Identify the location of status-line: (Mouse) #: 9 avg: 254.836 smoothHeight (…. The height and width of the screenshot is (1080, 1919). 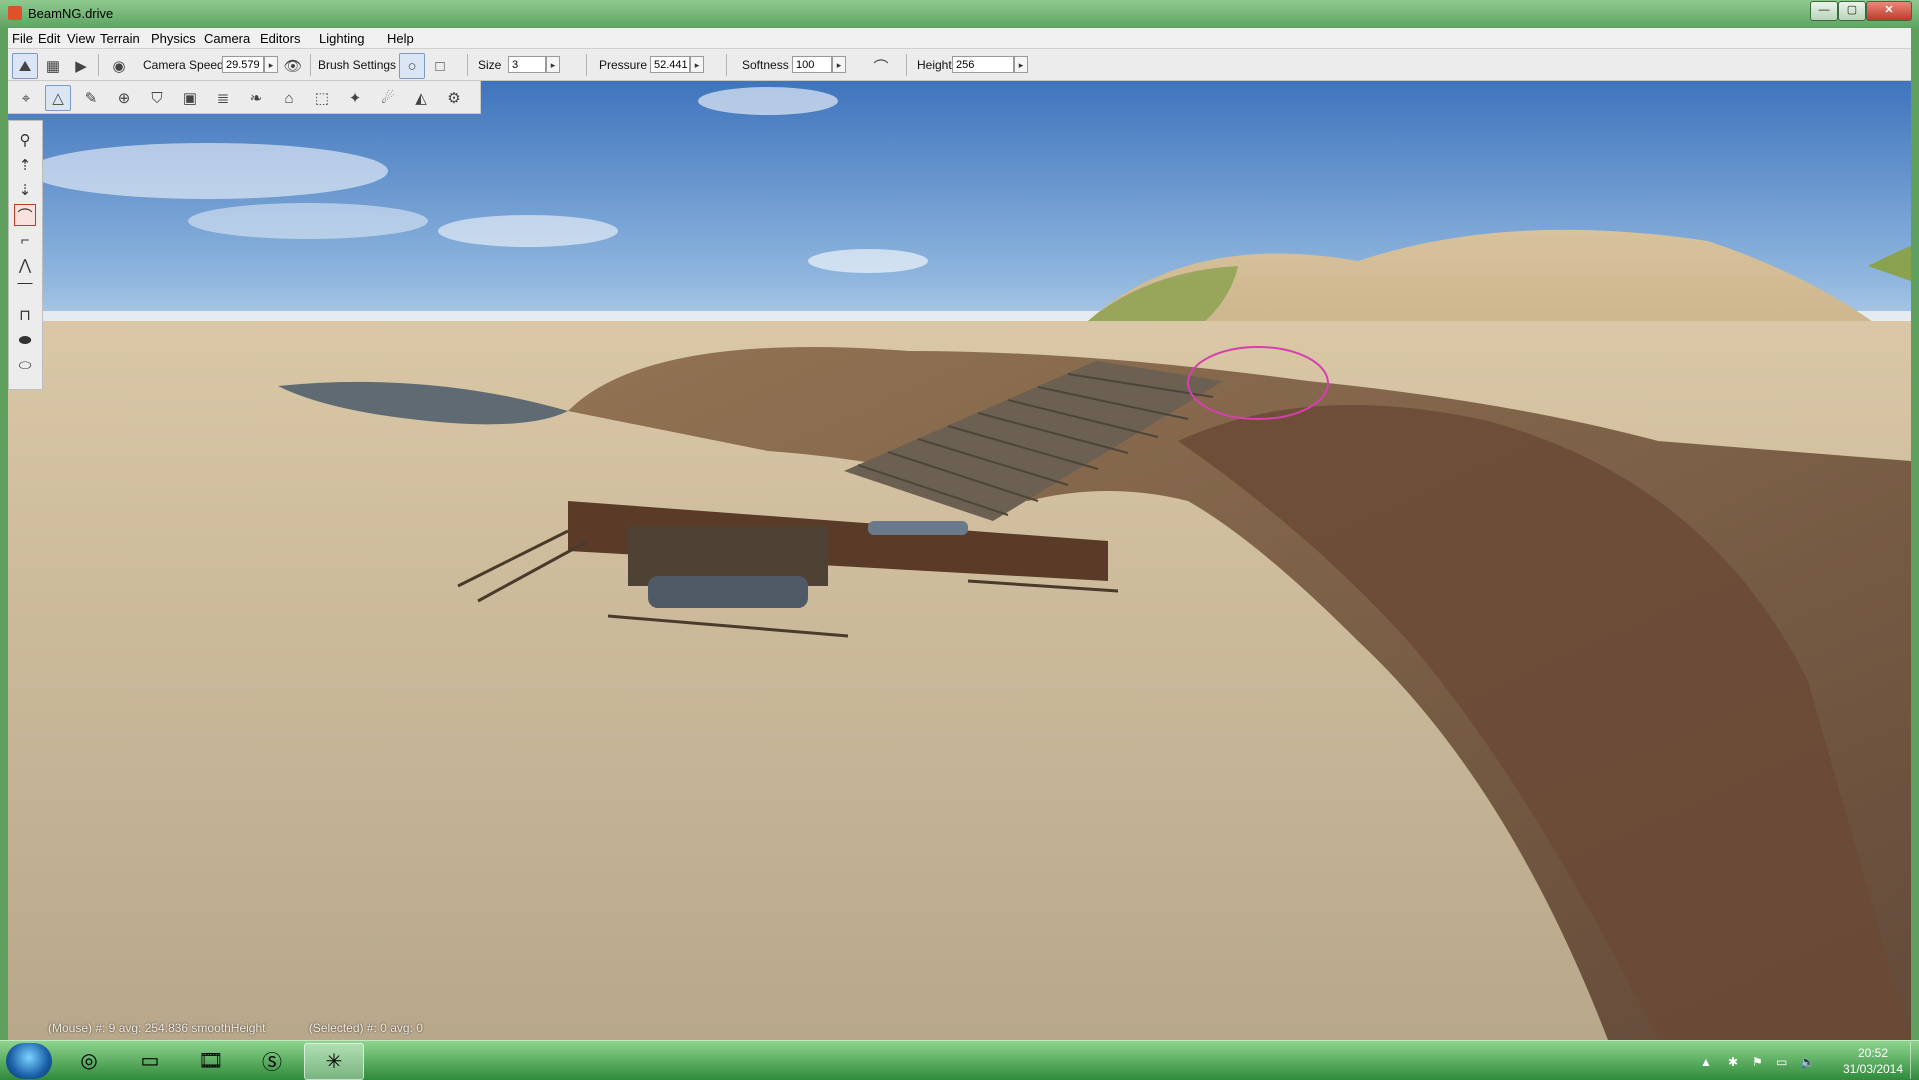
(235, 1028).